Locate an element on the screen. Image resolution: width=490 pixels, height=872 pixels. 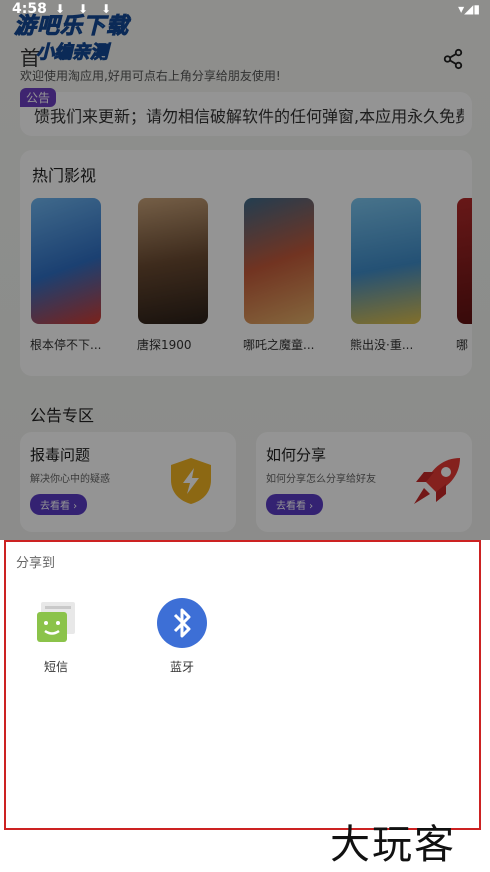
watermark-logo: 游吧乐下载 小编亲测 is located at coordinates (71, 36).